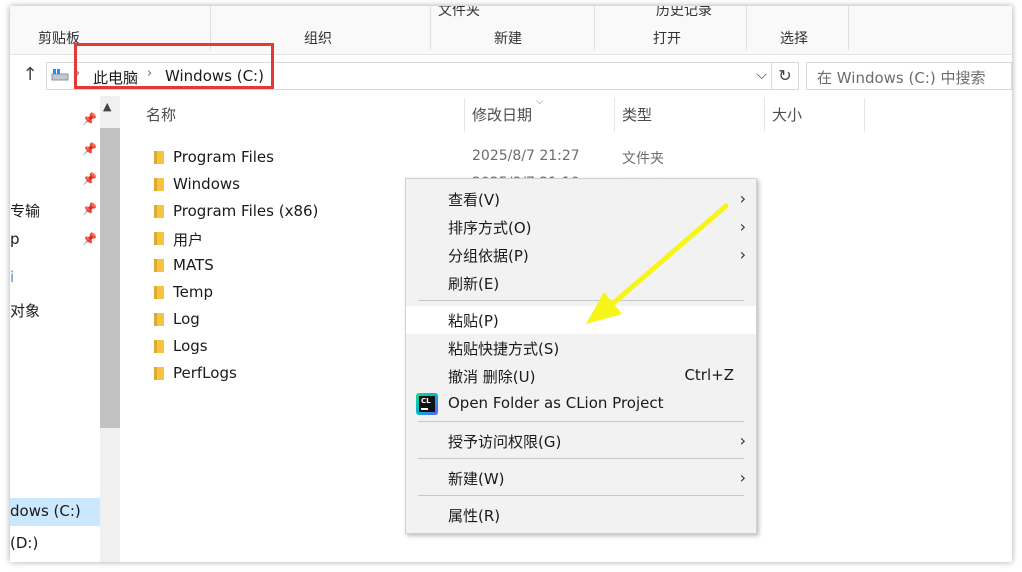 Image resolution: width=1022 pixels, height=572 pixels. Describe the element at coordinates (604, 308) in the screenshot. I see `annotation-arrow-head` at that location.